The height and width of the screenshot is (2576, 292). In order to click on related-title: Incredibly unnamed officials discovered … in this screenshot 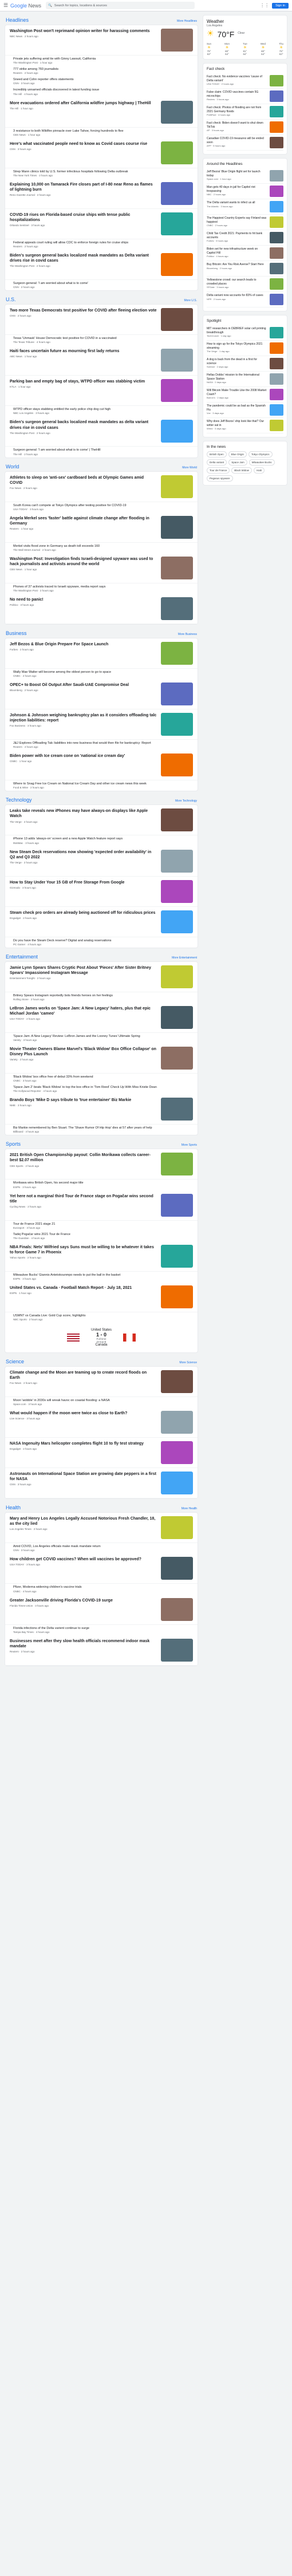, I will do `click(103, 90)`.